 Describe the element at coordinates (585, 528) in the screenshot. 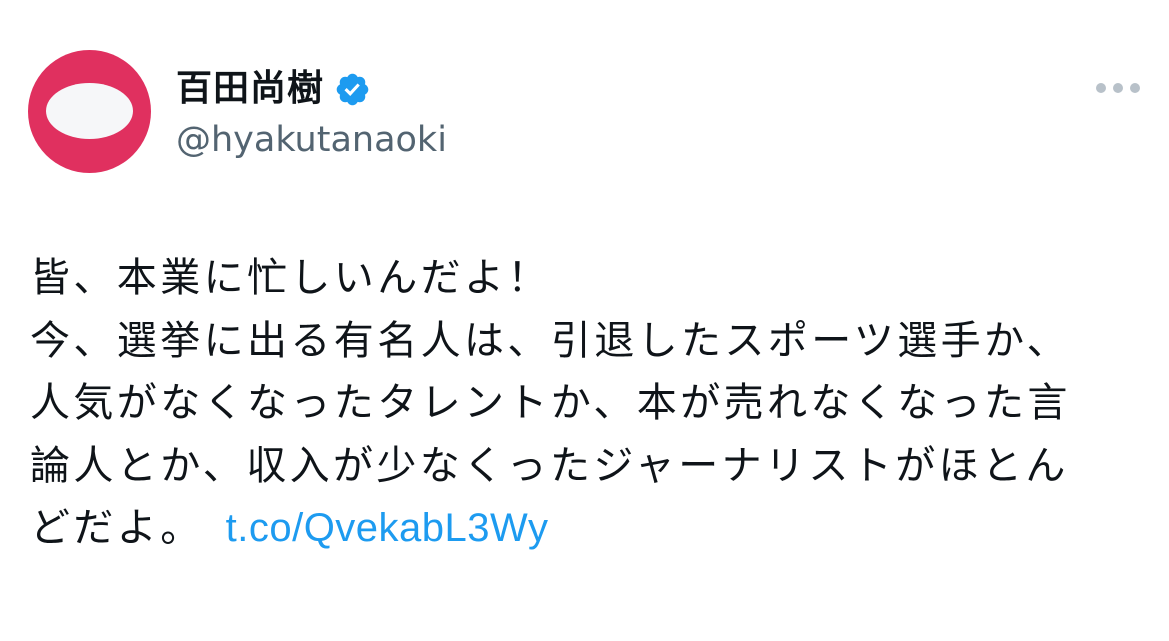

I see `tweet-line-last: どだよ。 t.co/QvekabL3Wy` at that location.